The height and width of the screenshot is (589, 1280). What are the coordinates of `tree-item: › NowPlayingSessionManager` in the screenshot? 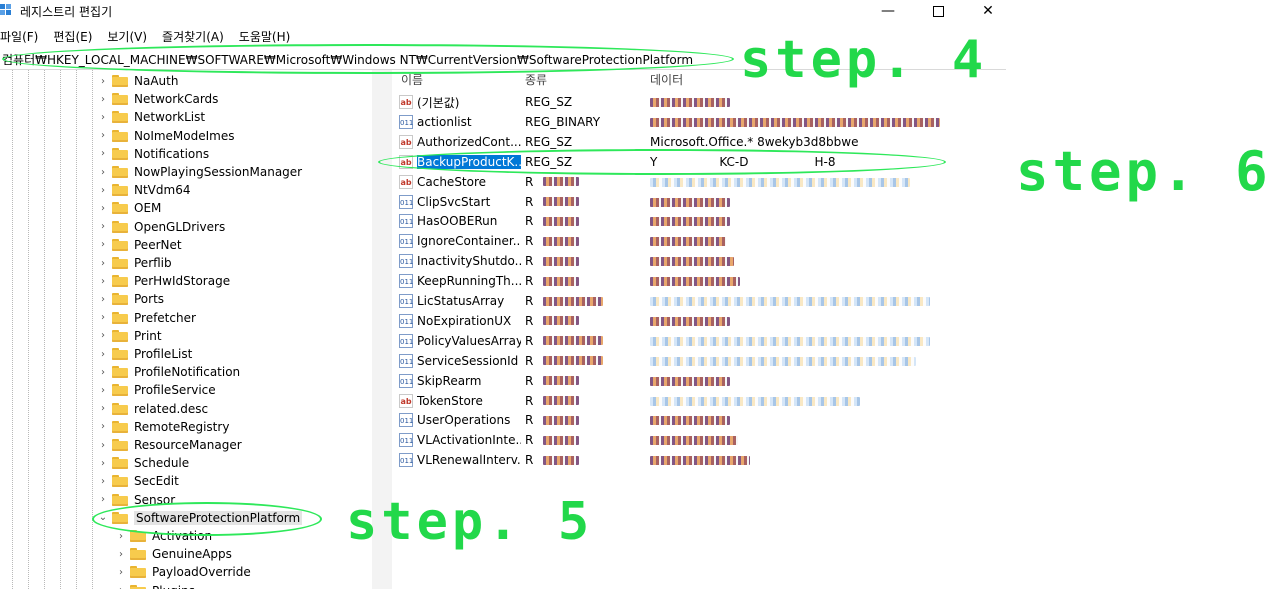 It's located at (200, 172).